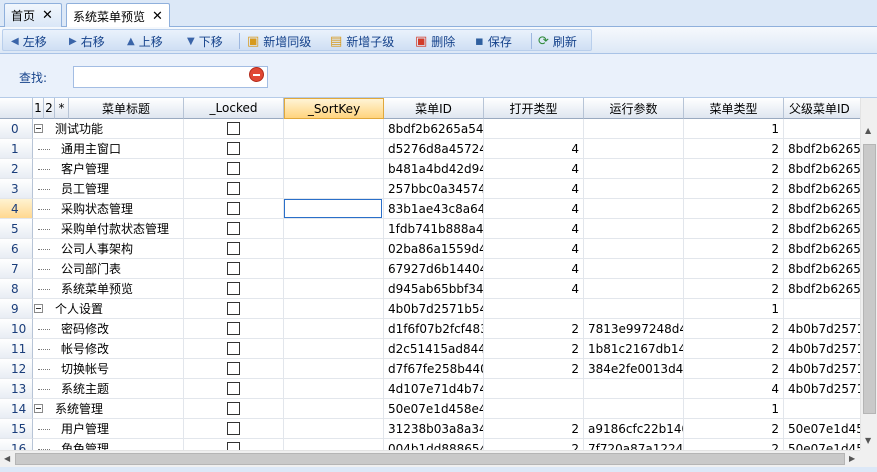  Describe the element at coordinates (434, 369) in the screenshot. I see `id-cell: d7f67fe258b440` at that location.